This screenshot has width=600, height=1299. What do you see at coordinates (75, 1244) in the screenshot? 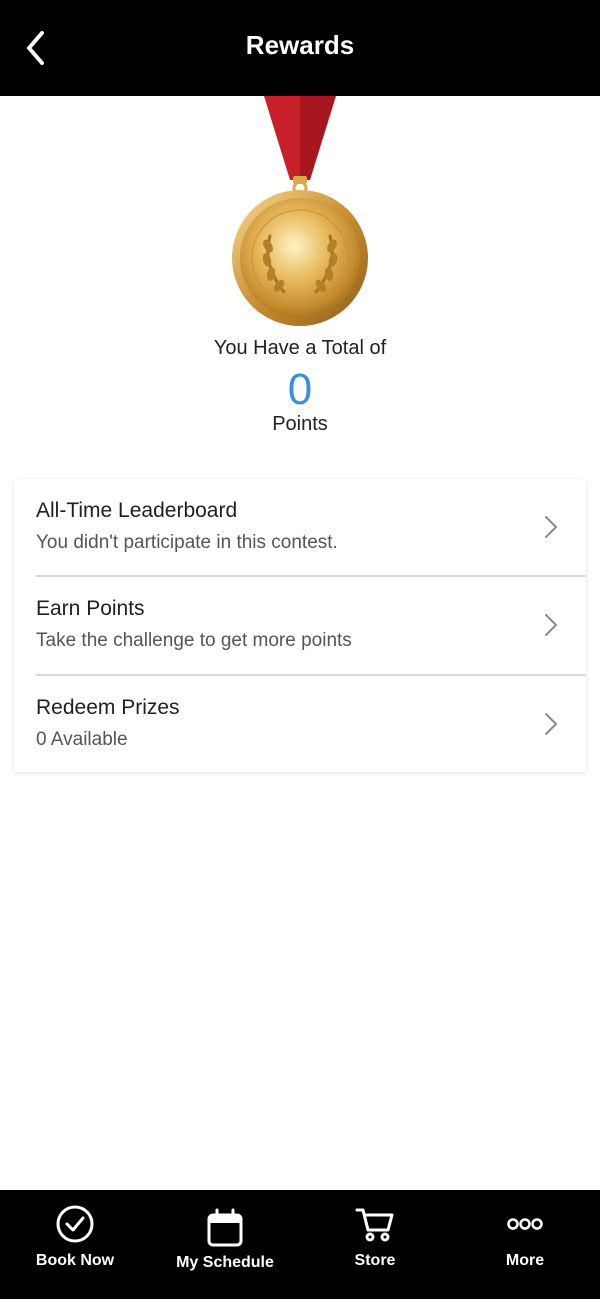
I see `tab-book-now: Book Now` at bounding box center [75, 1244].